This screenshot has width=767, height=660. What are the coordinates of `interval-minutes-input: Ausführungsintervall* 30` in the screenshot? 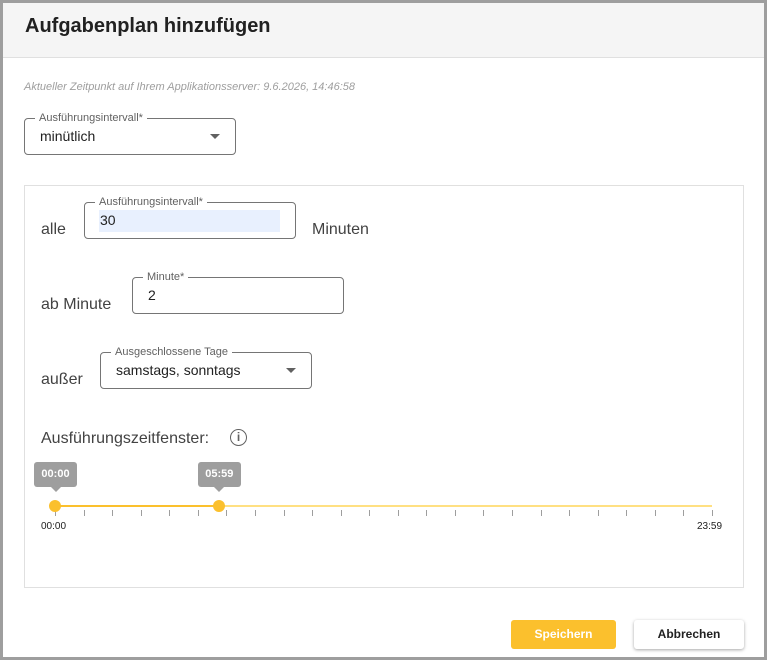 It's located at (190, 217).